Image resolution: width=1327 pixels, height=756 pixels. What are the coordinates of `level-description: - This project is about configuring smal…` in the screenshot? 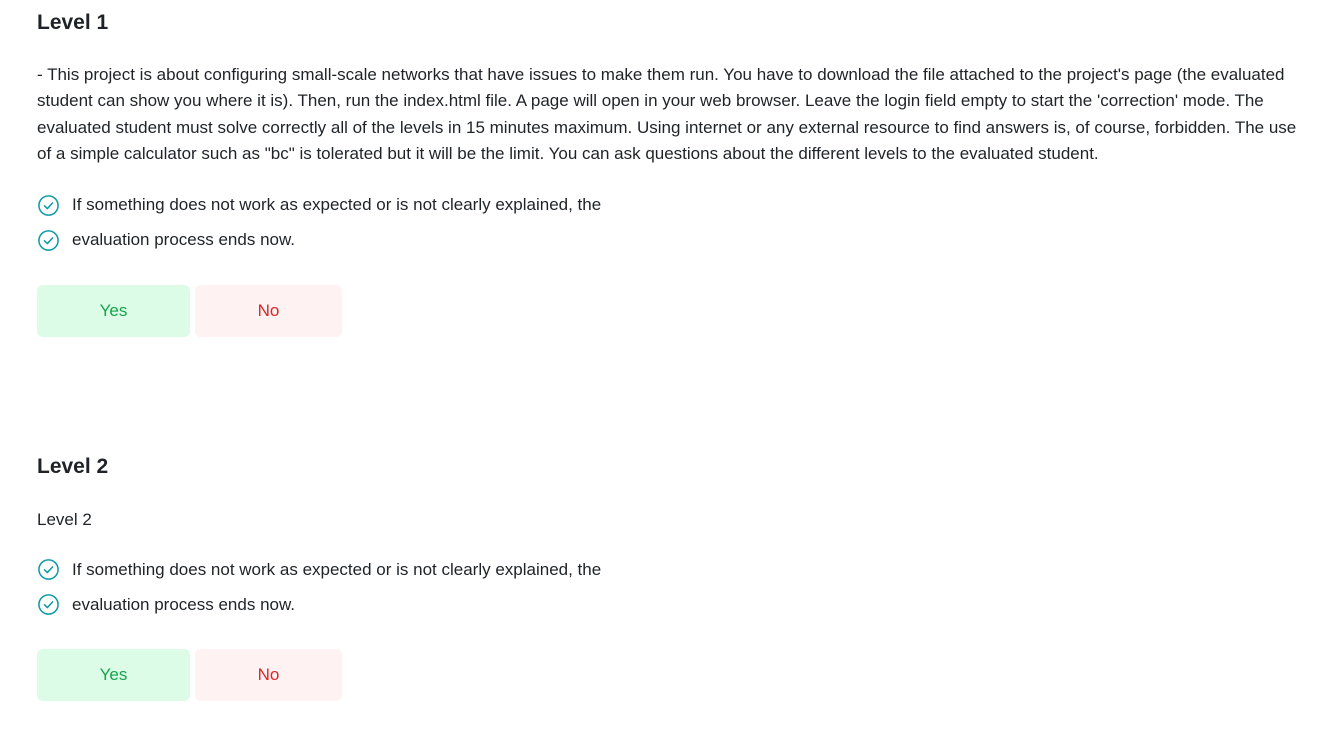 It's located at (667, 114).